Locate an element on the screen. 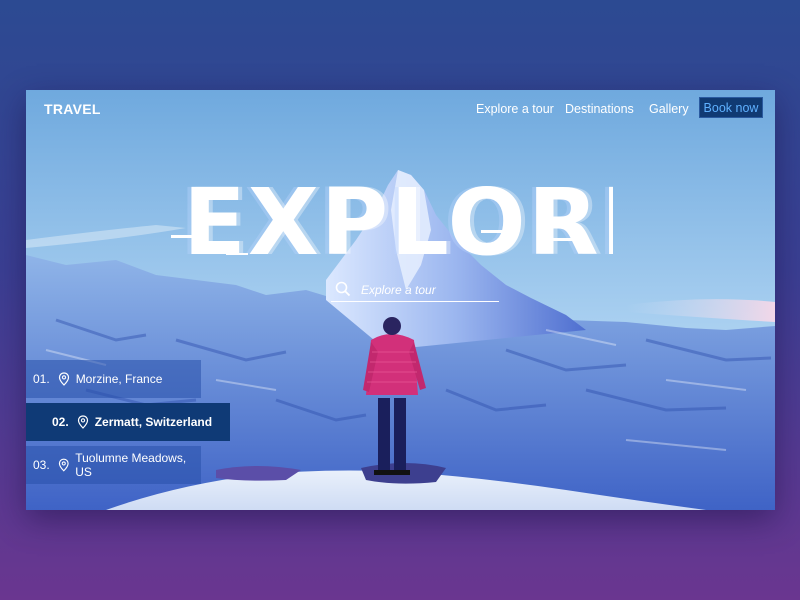 The width and height of the screenshot is (800, 600). location-name: Morzine, France is located at coordinates (119, 379).